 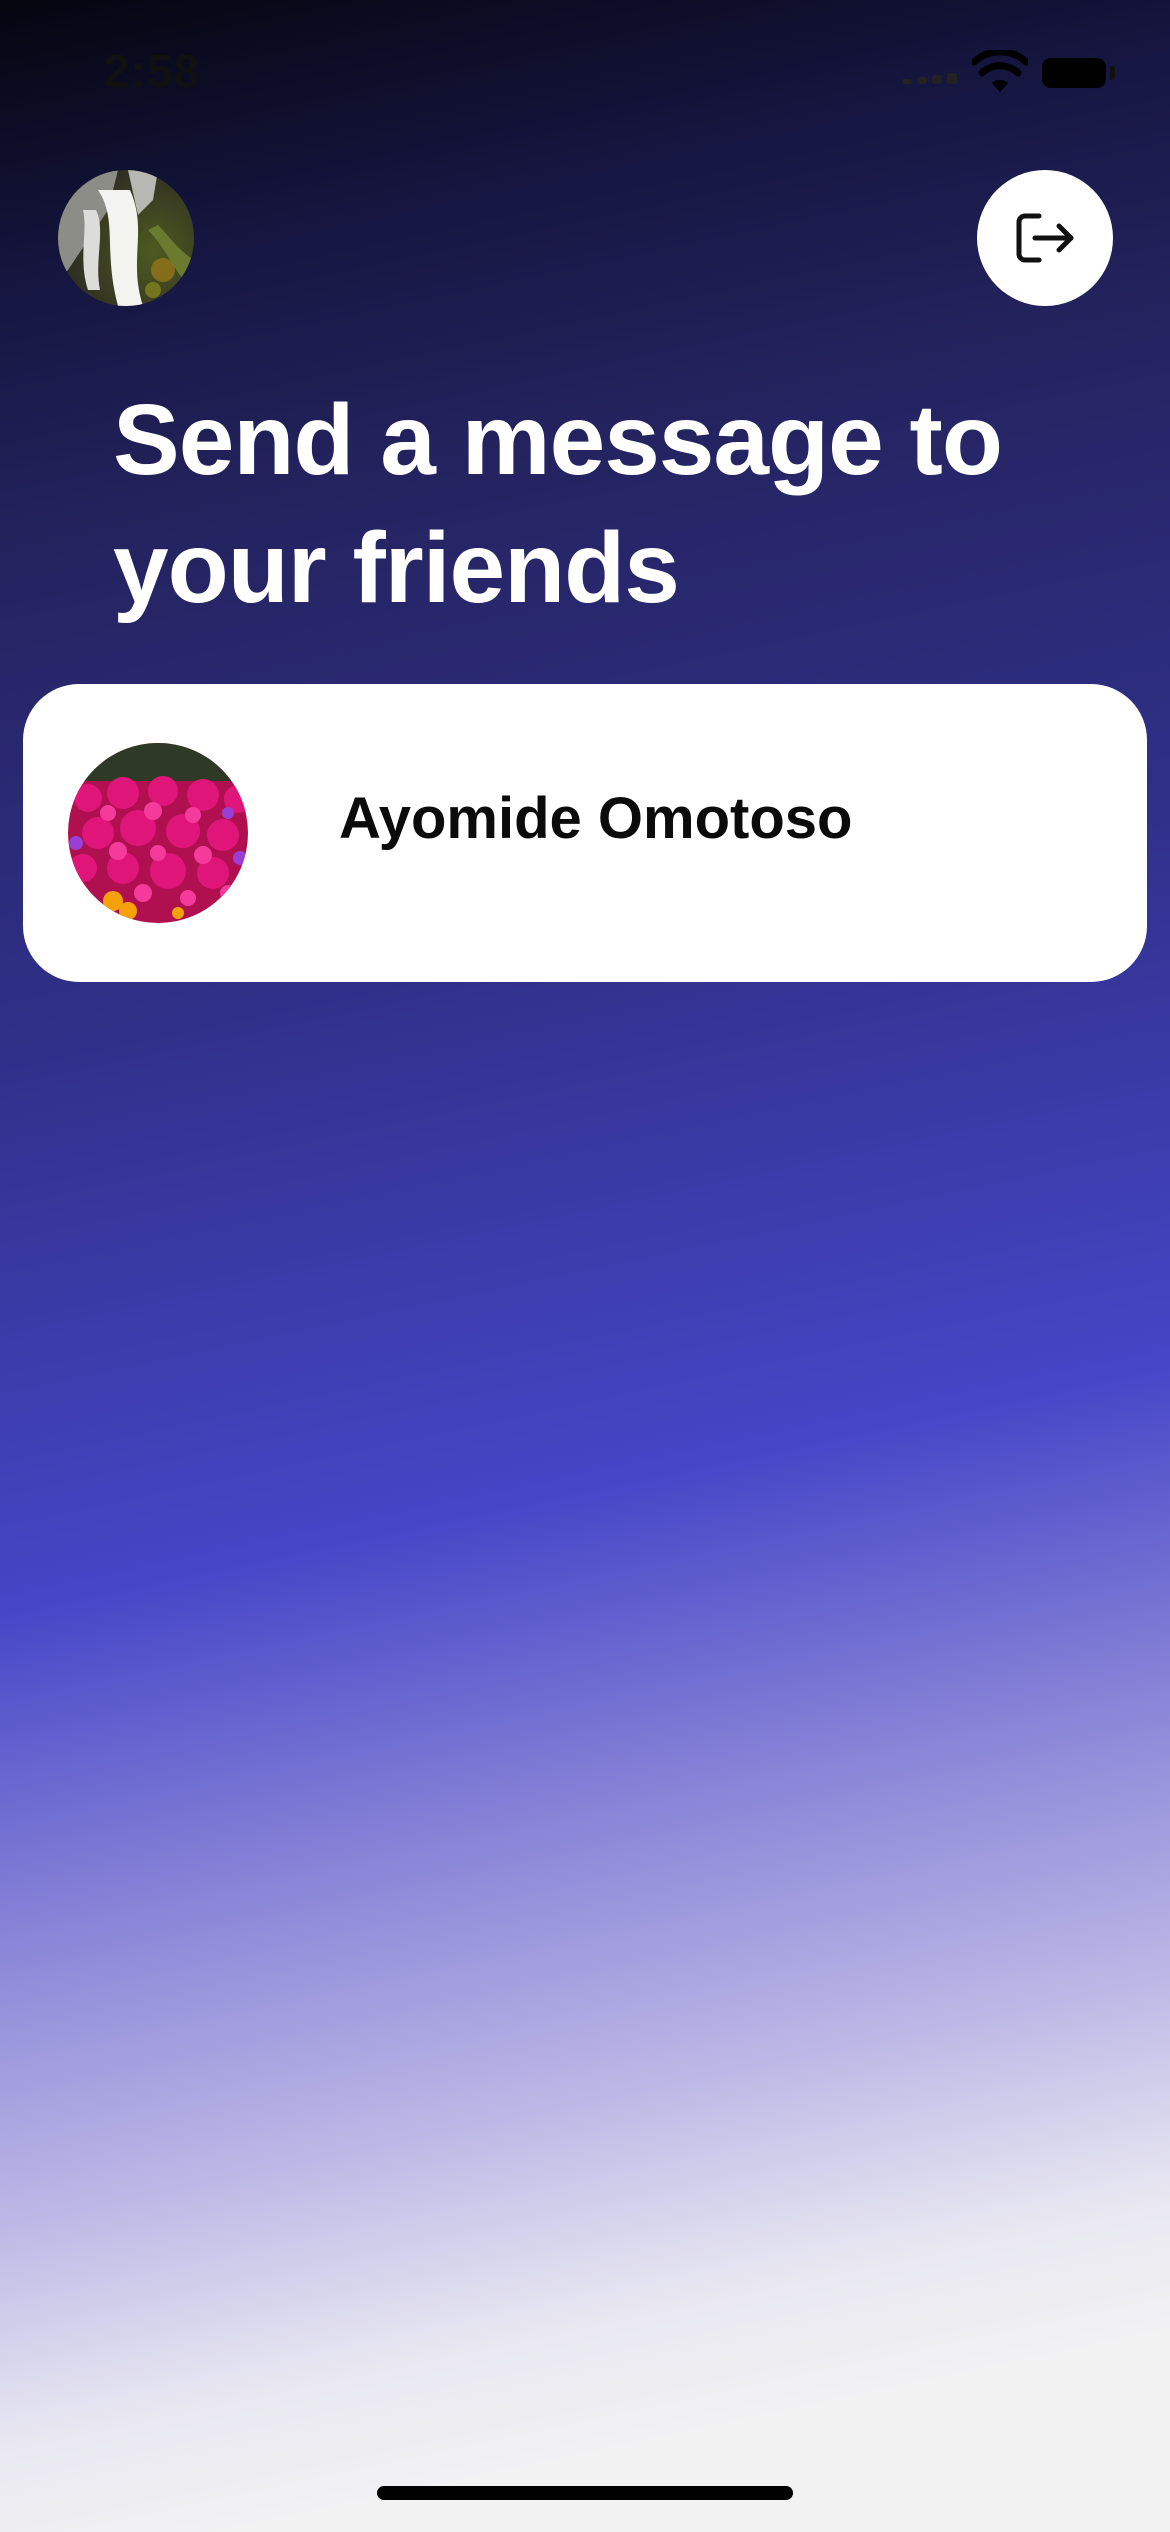 What do you see at coordinates (558, 504) in the screenshot?
I see `page-title: Send a message to your friends` at bounding box center [558, 504].